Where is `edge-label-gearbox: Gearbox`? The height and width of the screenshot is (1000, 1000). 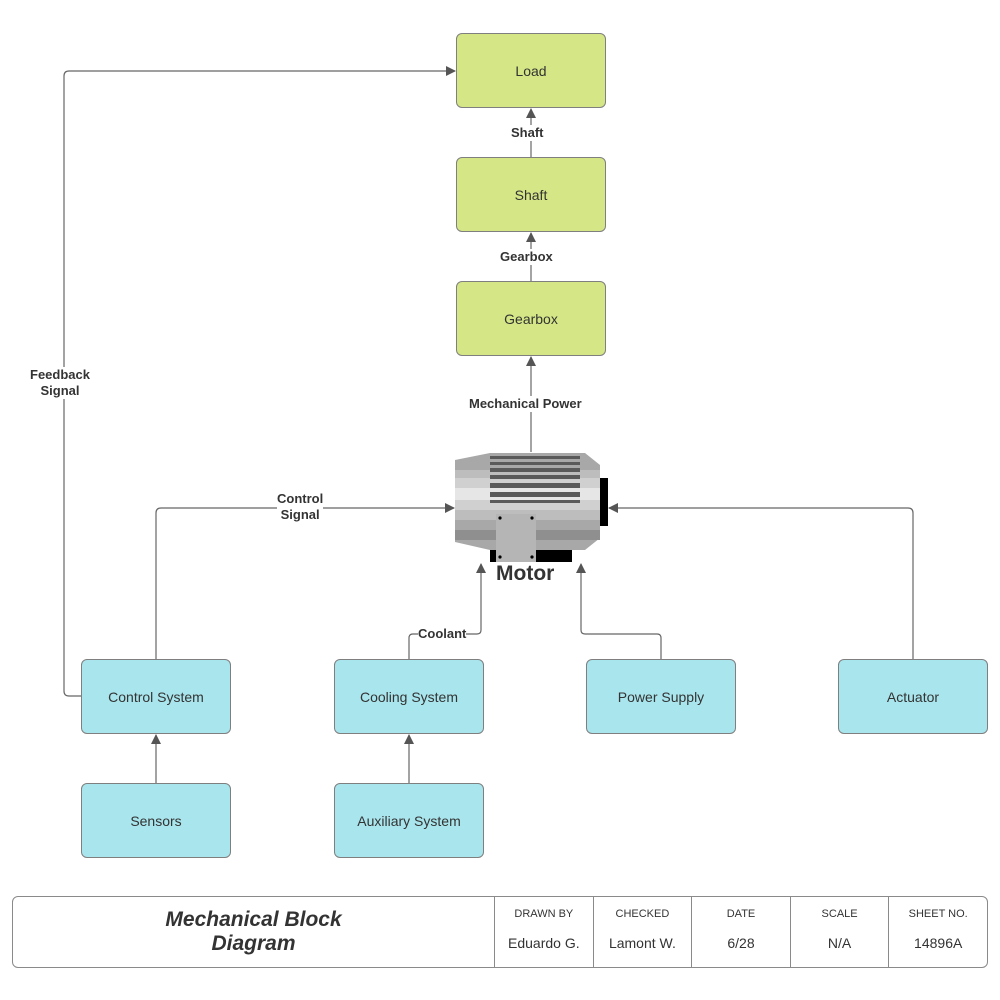
edge-label-gearbox: Gearbox is located at coordinates (526, 257).